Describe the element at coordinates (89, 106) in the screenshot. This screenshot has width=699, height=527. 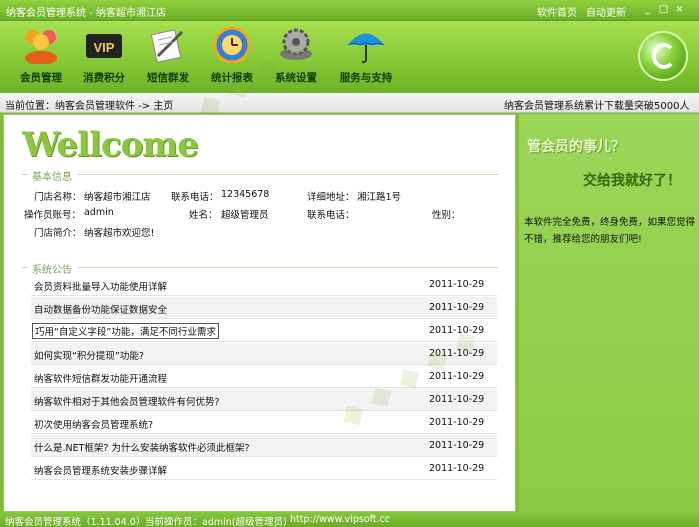
I see `breadcrumb-path: 当前位置：纳客会员管理软件 -> 主页` at that location.